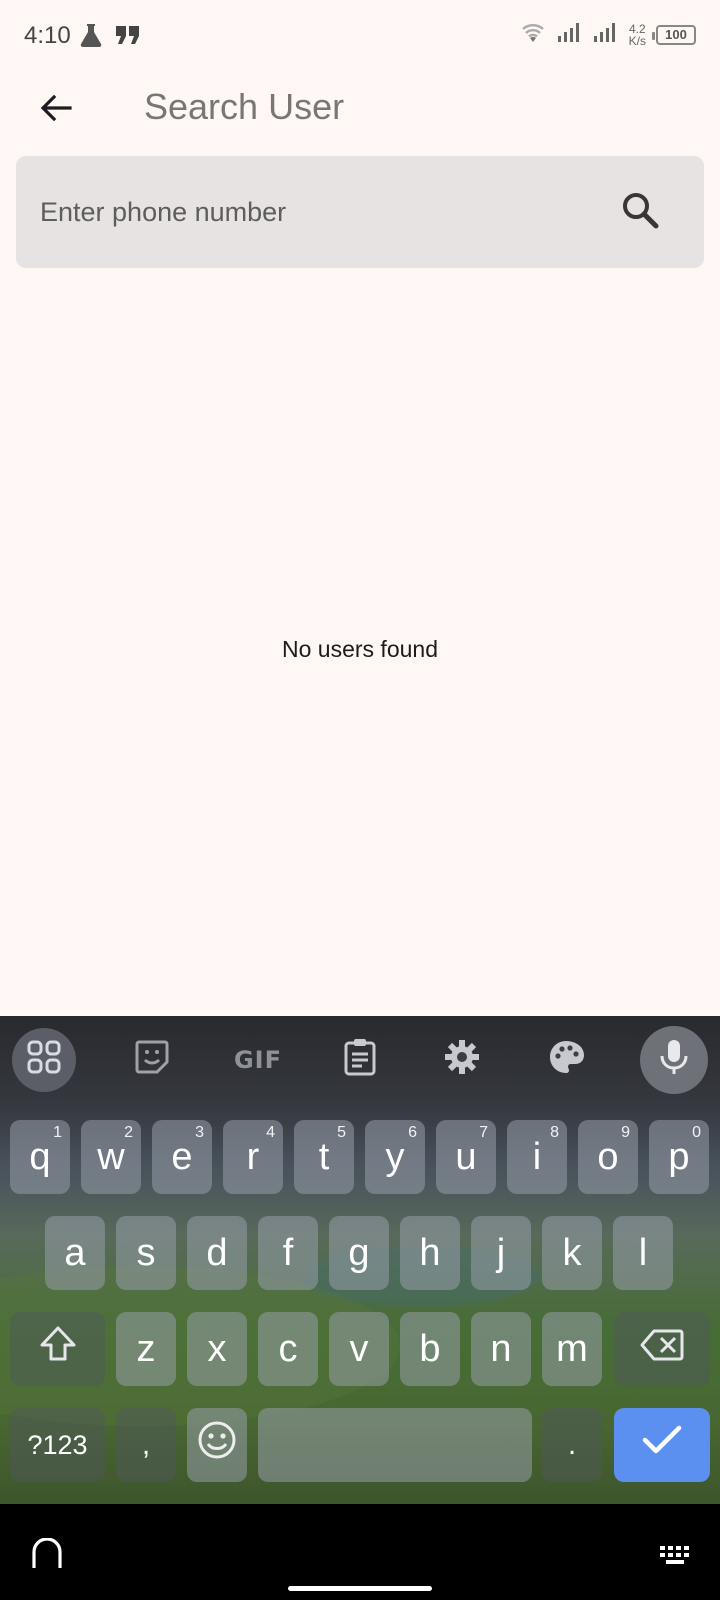 The image size is (720, 1600). Describe the element at coordinates (360, 1552) in the screenshot. I see `system-nav-bar` at that location.